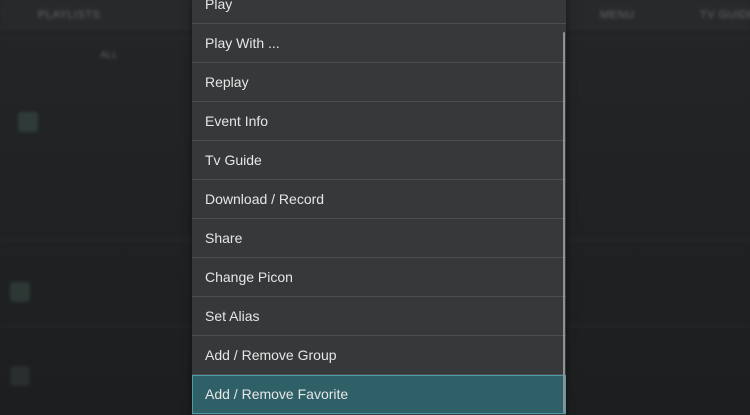 This screenshot has width=750, height=415. What do you see at coordinates (379, 316) in the screenshot?
I see `menu-item-set-alias: Set Alias` at bounding box center [379, 316].